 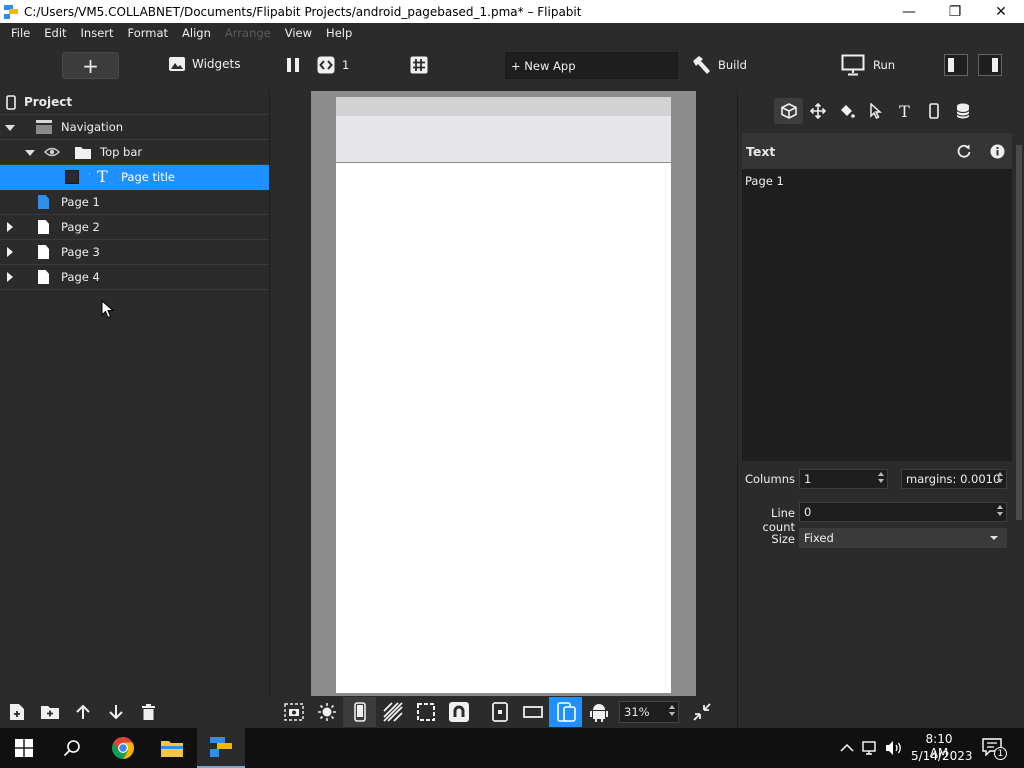 What do you see at coordinates (999, 479) in the screenshot?
I see `margins-spinner` at bounding box center [999, 479].